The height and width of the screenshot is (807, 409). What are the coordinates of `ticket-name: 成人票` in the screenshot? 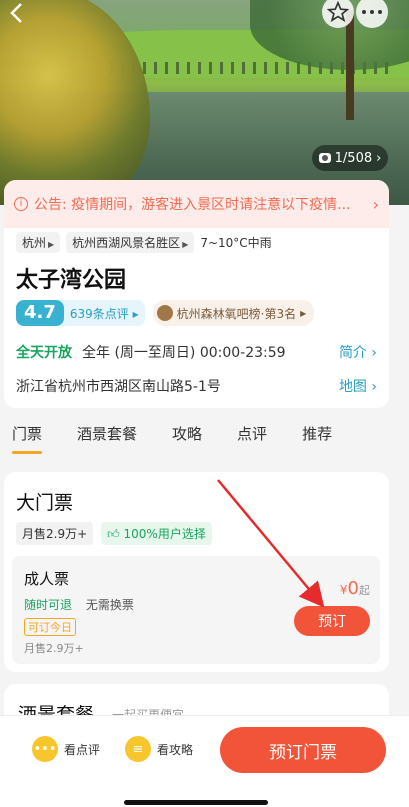 It's located at (47, 579).